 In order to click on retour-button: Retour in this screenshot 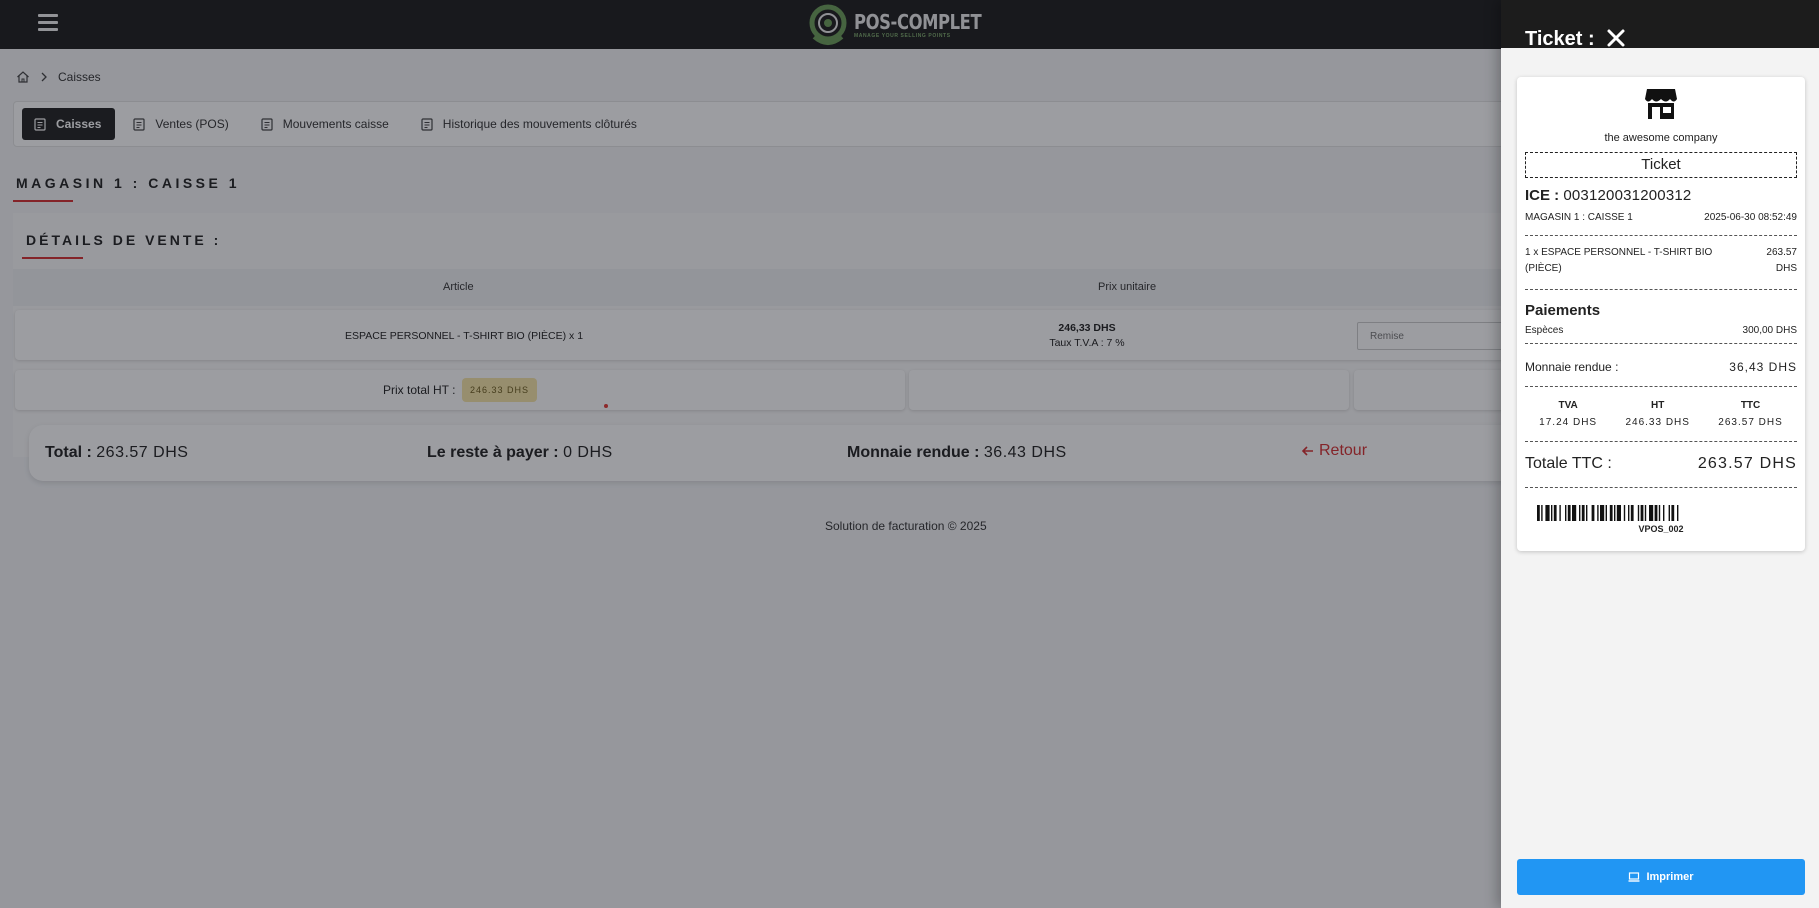, I will do `click(1334, 451)`.